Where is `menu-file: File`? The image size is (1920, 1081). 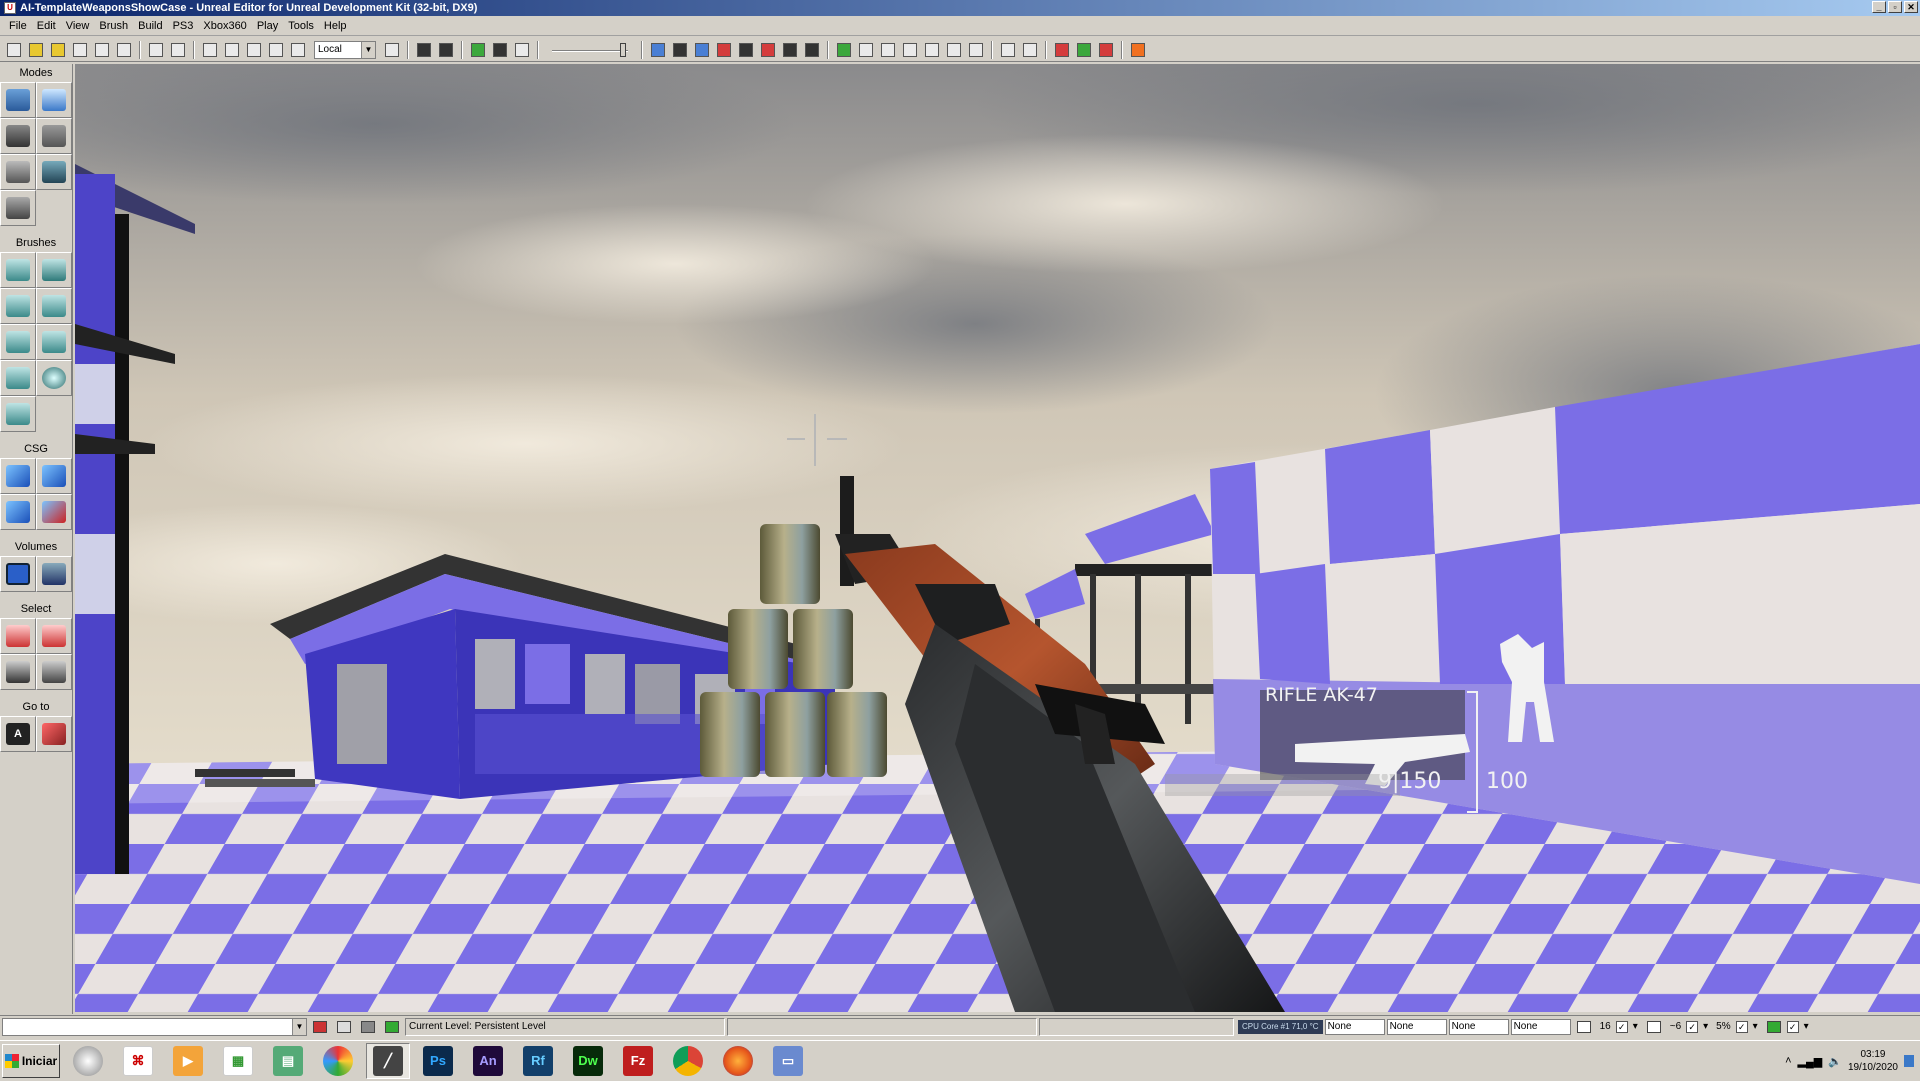
menu-file: File is located at coordinates (18, 26).